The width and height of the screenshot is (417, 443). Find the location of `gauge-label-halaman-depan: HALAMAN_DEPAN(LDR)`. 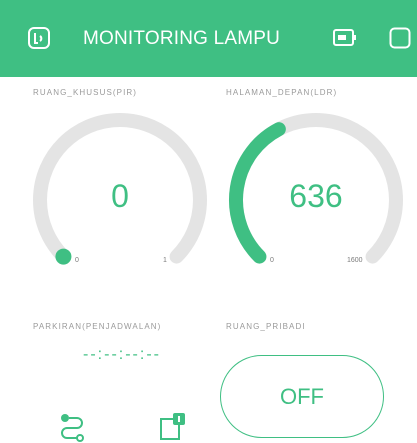

gauge-label-halaman-depan: HALAMAN_DEPAN(LDR) is located at coordinates (282, 92).